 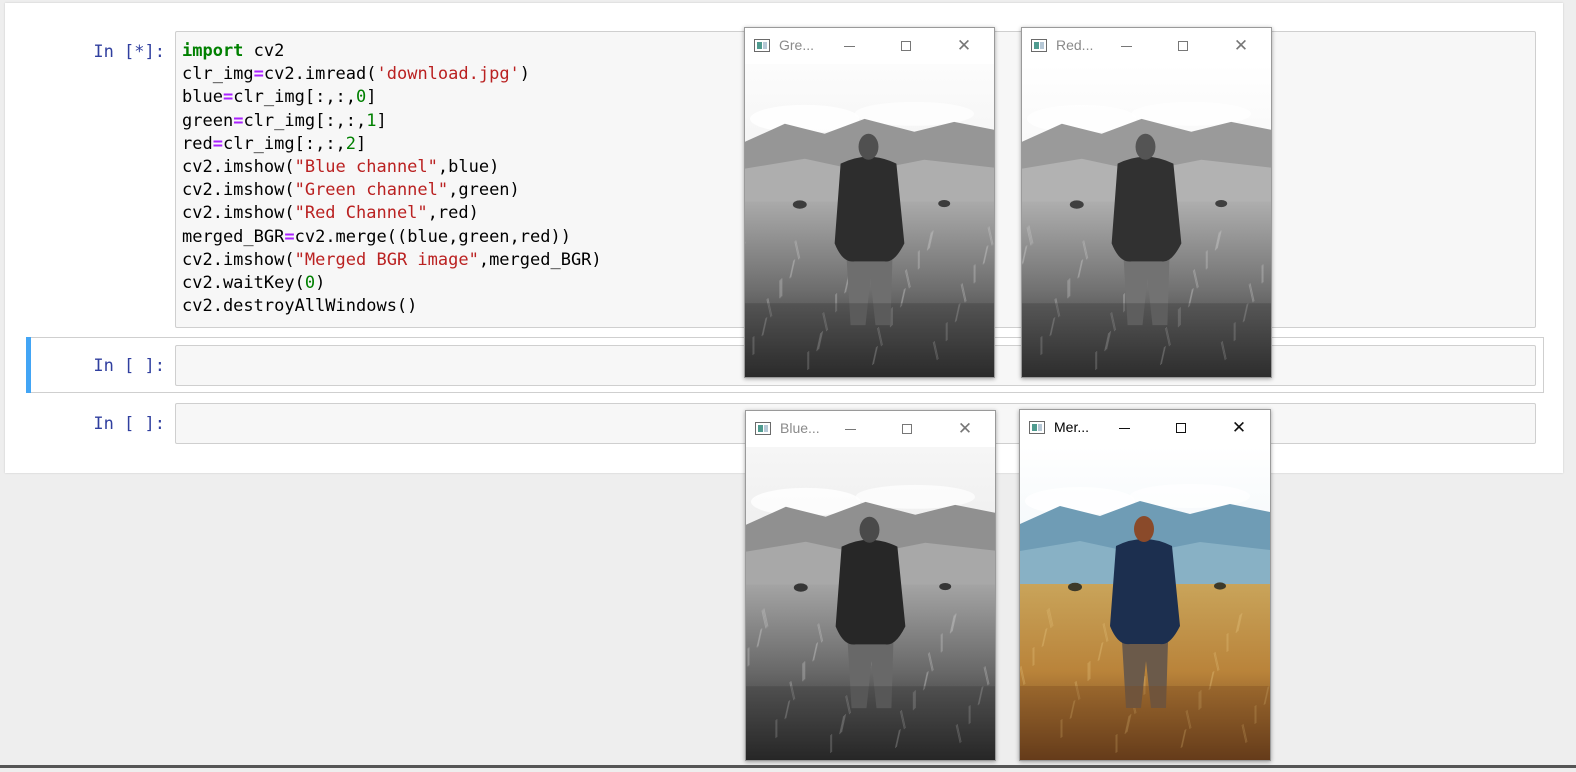 I want to click on window-titlebar: Gre... ✕, so click(x=869, y=46).